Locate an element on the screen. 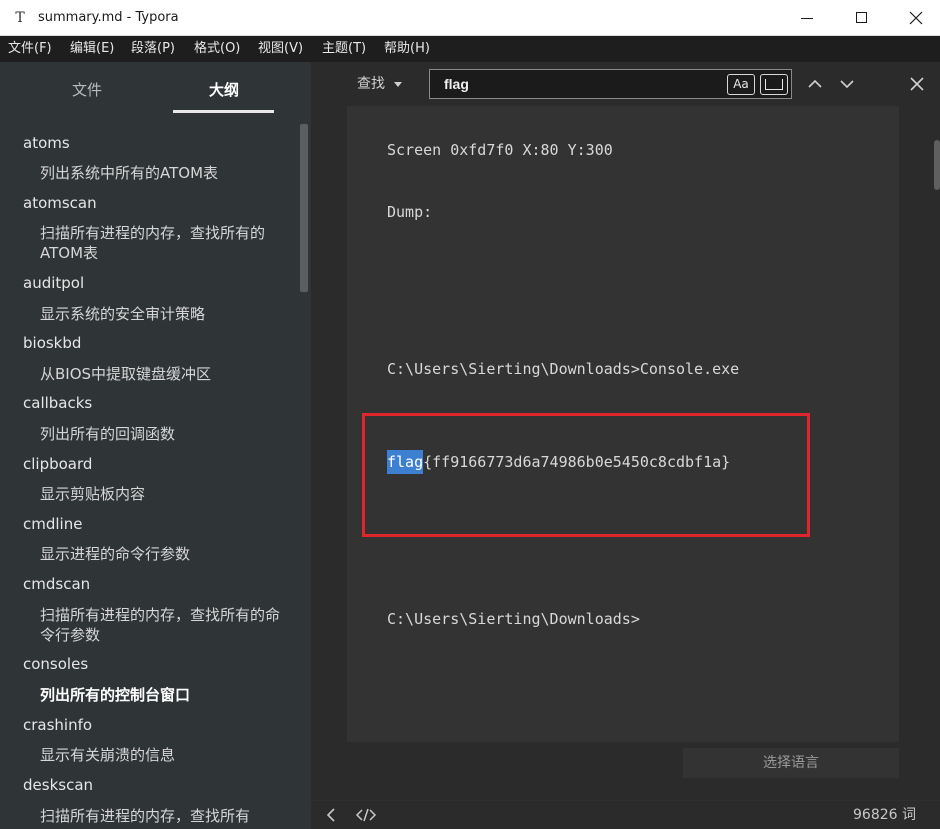 This screenshot has width=940, height=829. whole-word-toggle is located at coordinates (774, 84).